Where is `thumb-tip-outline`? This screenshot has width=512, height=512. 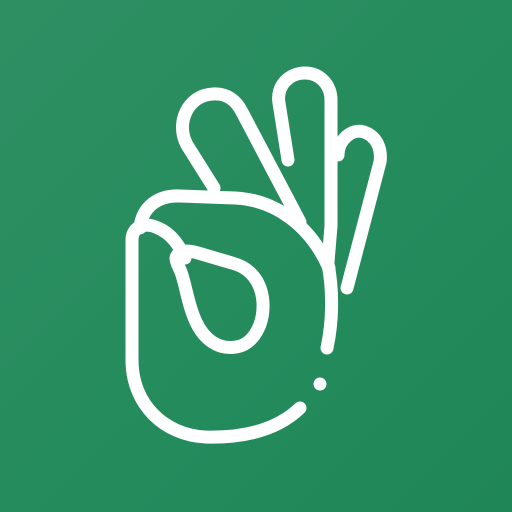
thumb-tip-outline is located at coordinates (219, 299).